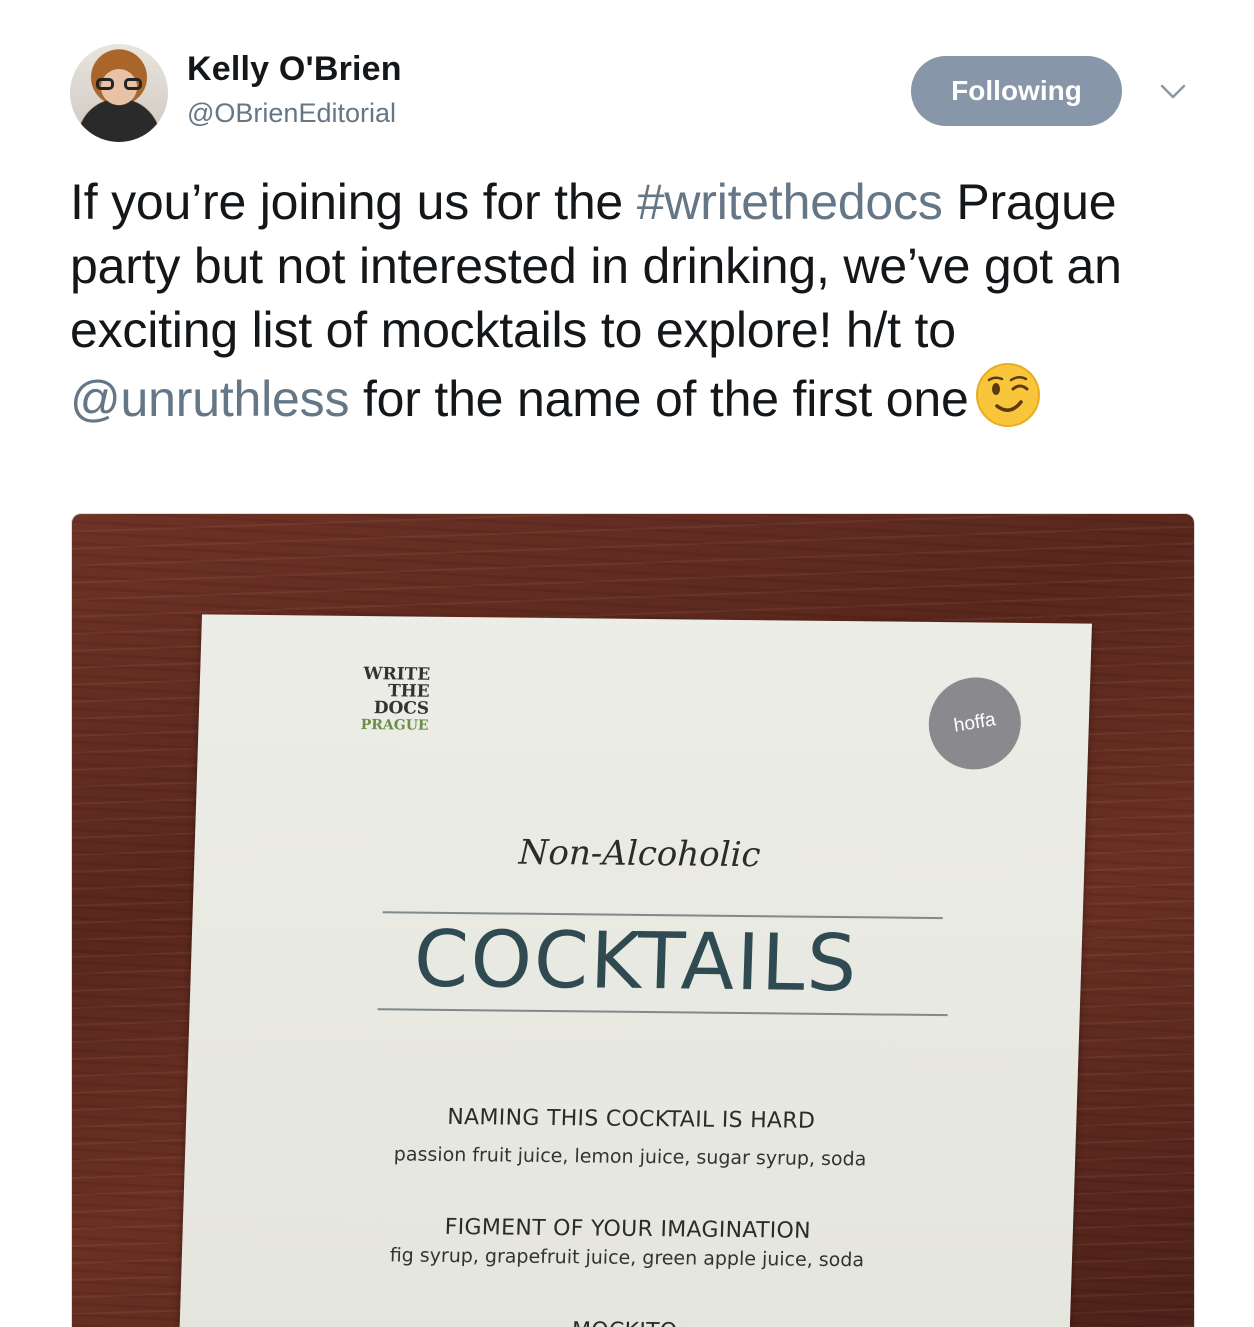 The height and width of the screenshot is (1327, 1254). Describe the element at coordinates (662, 1012) in the screenshot. I see `divider` at that location.